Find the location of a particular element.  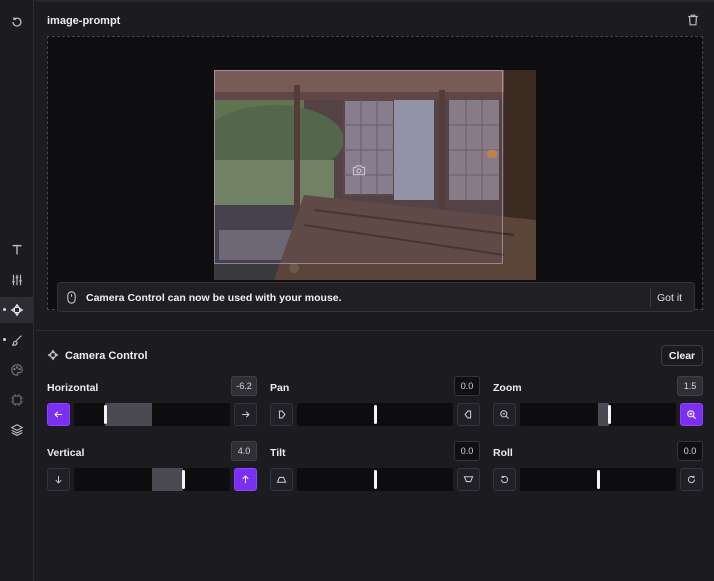

clear-button: Clear is located at coordinates (682, 355).